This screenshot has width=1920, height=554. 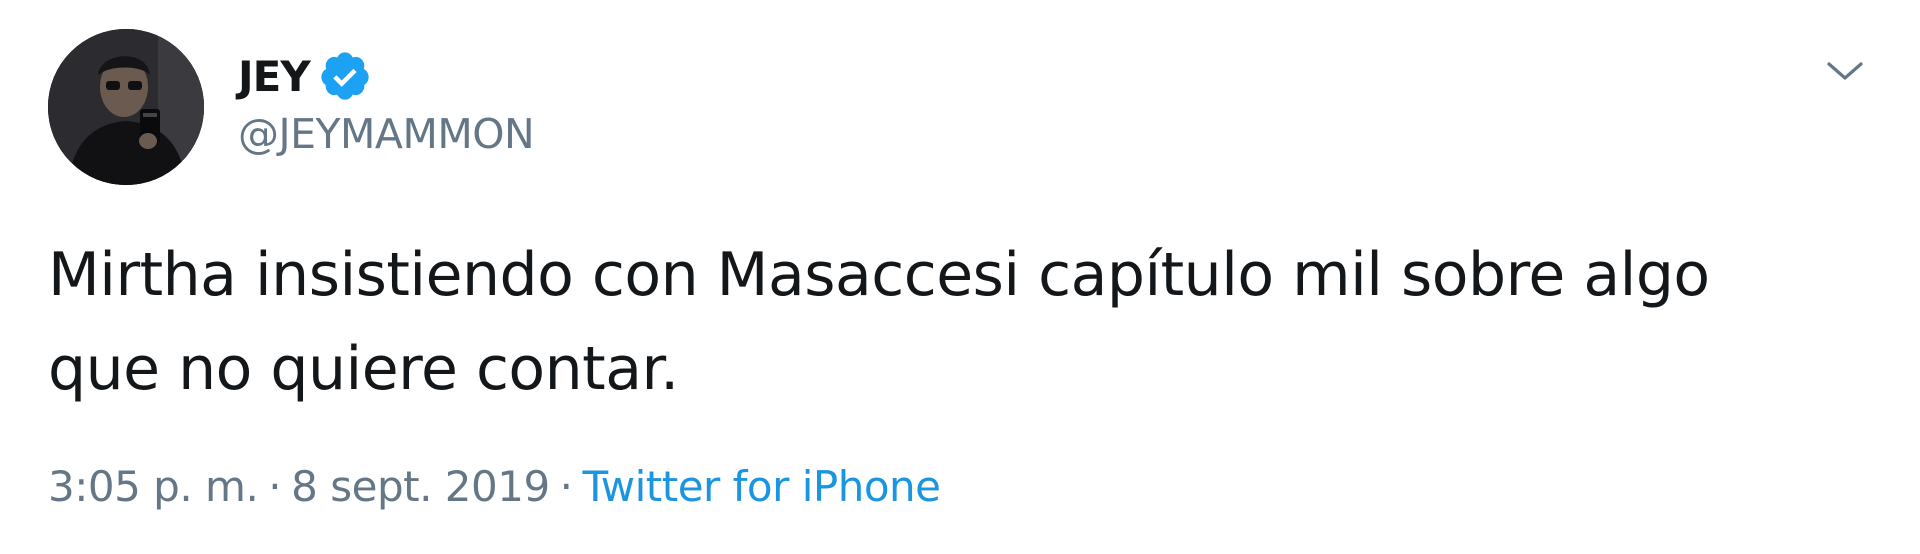 What do you see at coordinates (345, 76) in the screenshot?
I see `verified-badge-icon` at bounding box center [345, 76].